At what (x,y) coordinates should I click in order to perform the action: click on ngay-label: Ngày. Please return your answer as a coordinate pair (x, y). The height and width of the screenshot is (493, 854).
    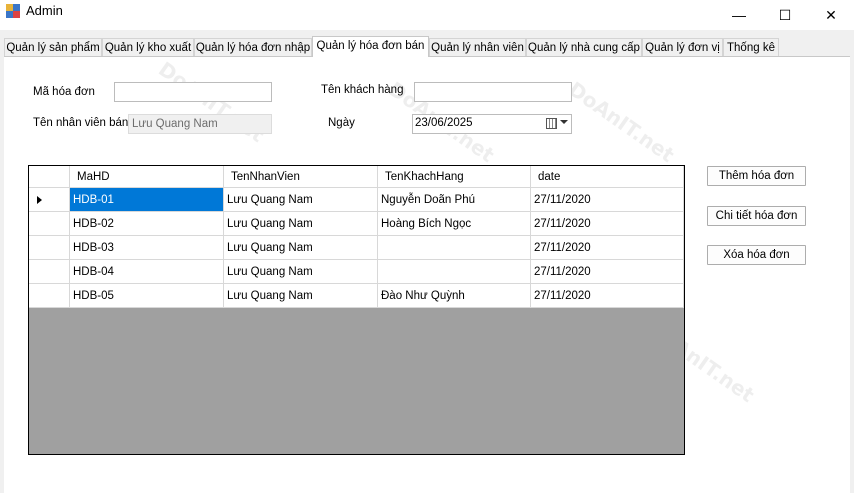
    Looking at the image, I should click on (341, 123).